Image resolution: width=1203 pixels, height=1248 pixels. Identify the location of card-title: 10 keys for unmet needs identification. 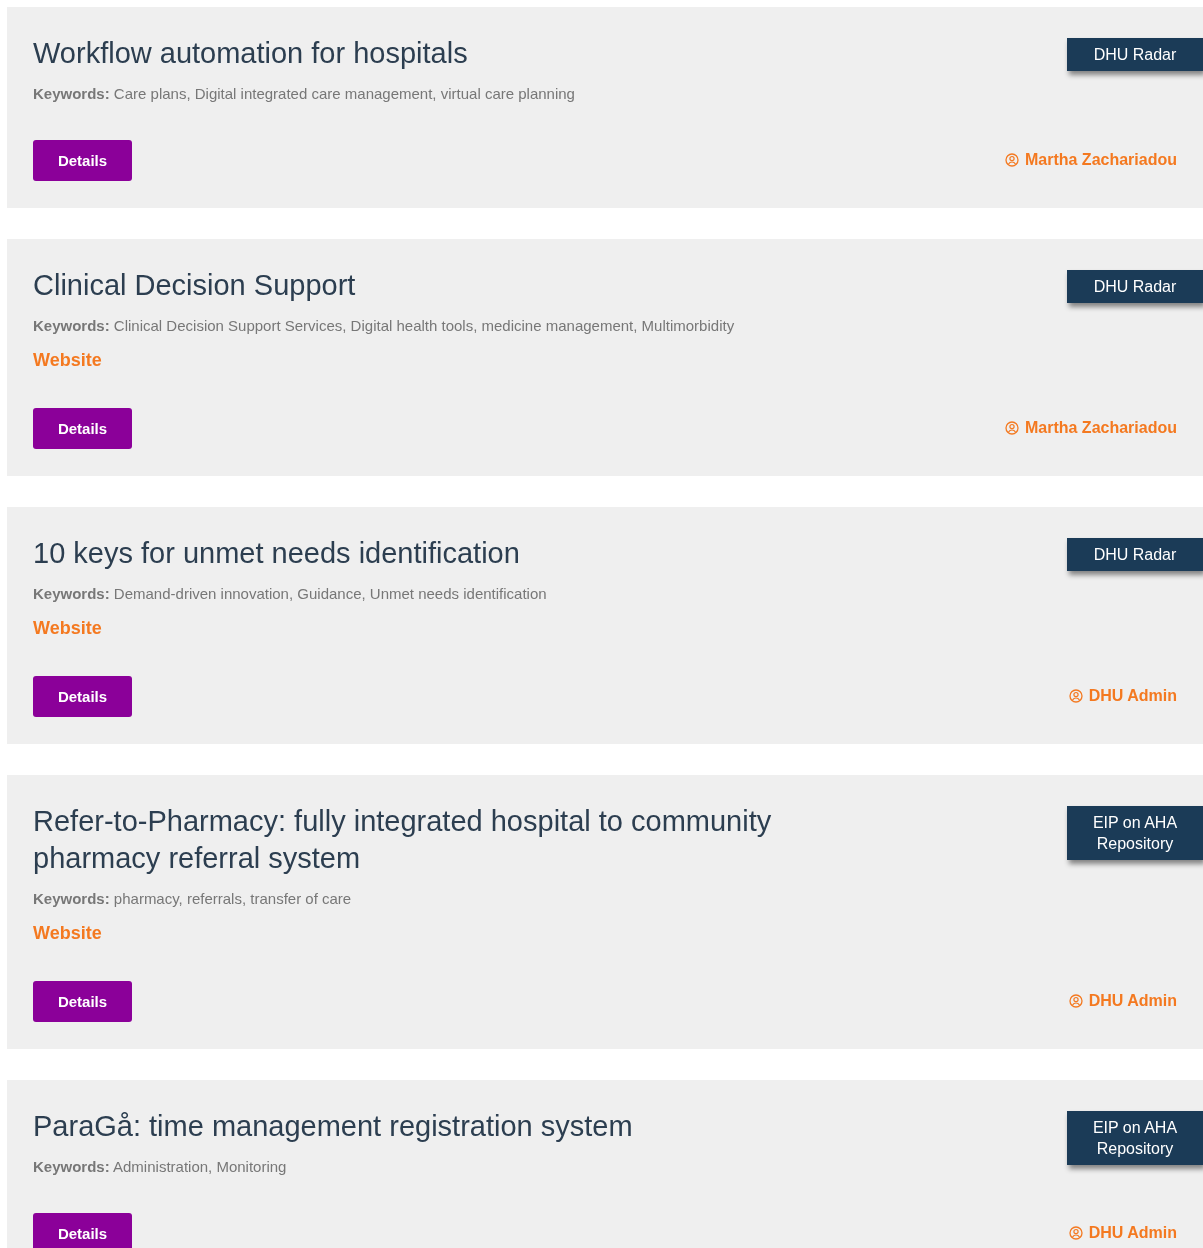
(276, 553).